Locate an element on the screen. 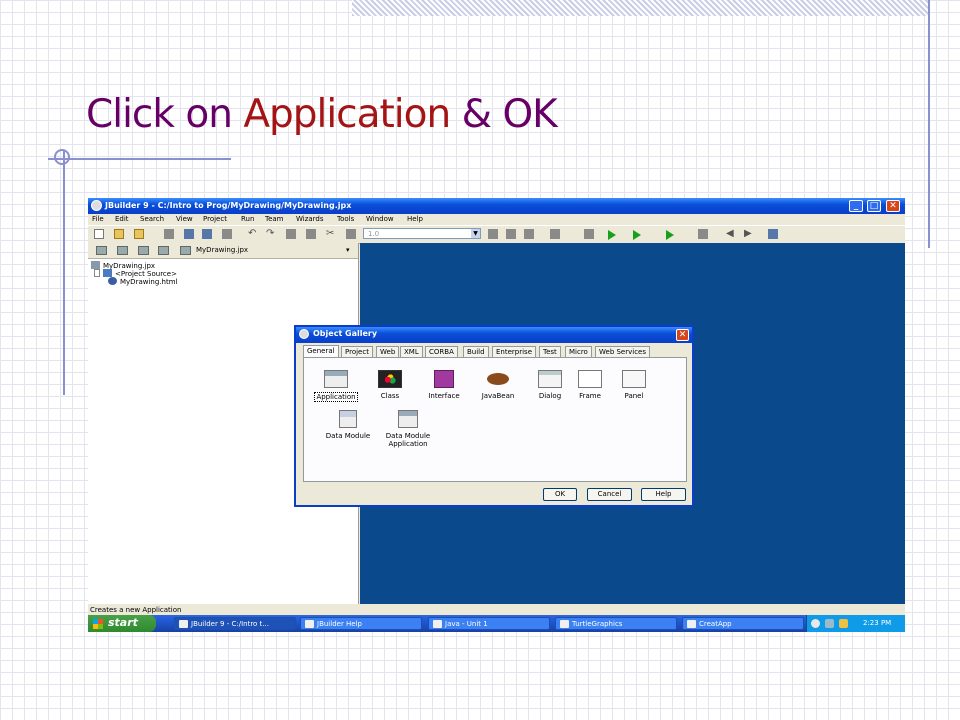 The height and width of the screenshot is (720, 960). dialog-close-button: ✕ is located at coordinates (682, 335).